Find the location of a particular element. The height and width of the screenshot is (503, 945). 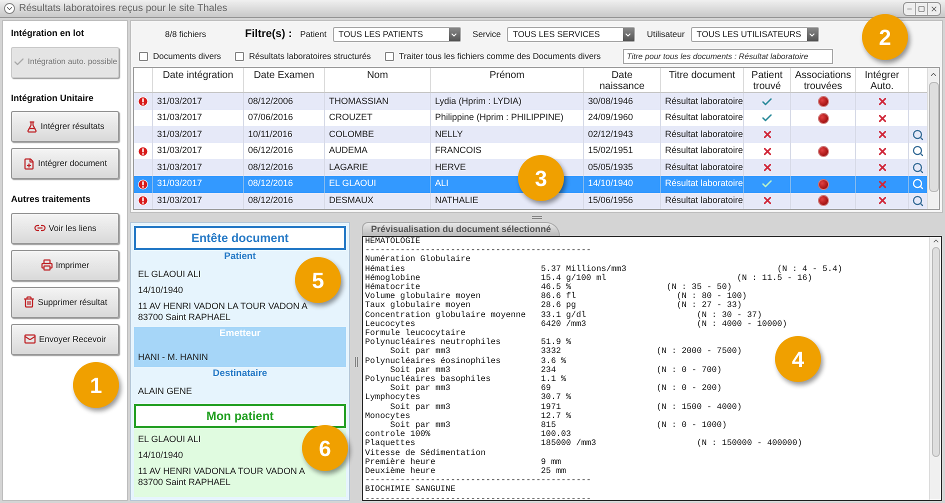

preview-line: BIOCHIMIE SANGUINE is located at coordinates (410, 490).